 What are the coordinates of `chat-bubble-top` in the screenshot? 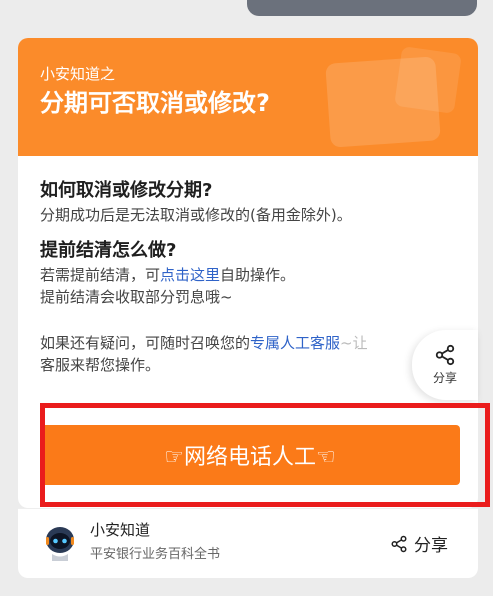 It's located at (362, 8).